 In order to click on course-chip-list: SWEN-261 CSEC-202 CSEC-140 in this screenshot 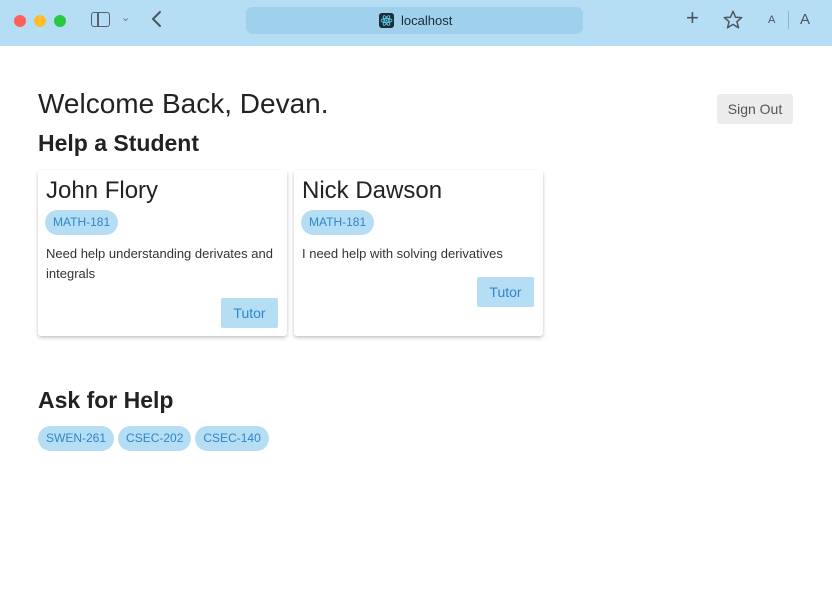, I will do `click(153, 438)`.